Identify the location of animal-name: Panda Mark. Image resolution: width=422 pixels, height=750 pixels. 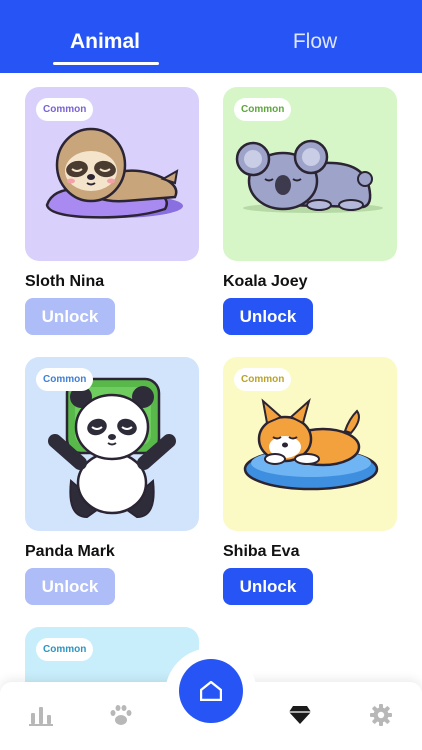
(70, 551).